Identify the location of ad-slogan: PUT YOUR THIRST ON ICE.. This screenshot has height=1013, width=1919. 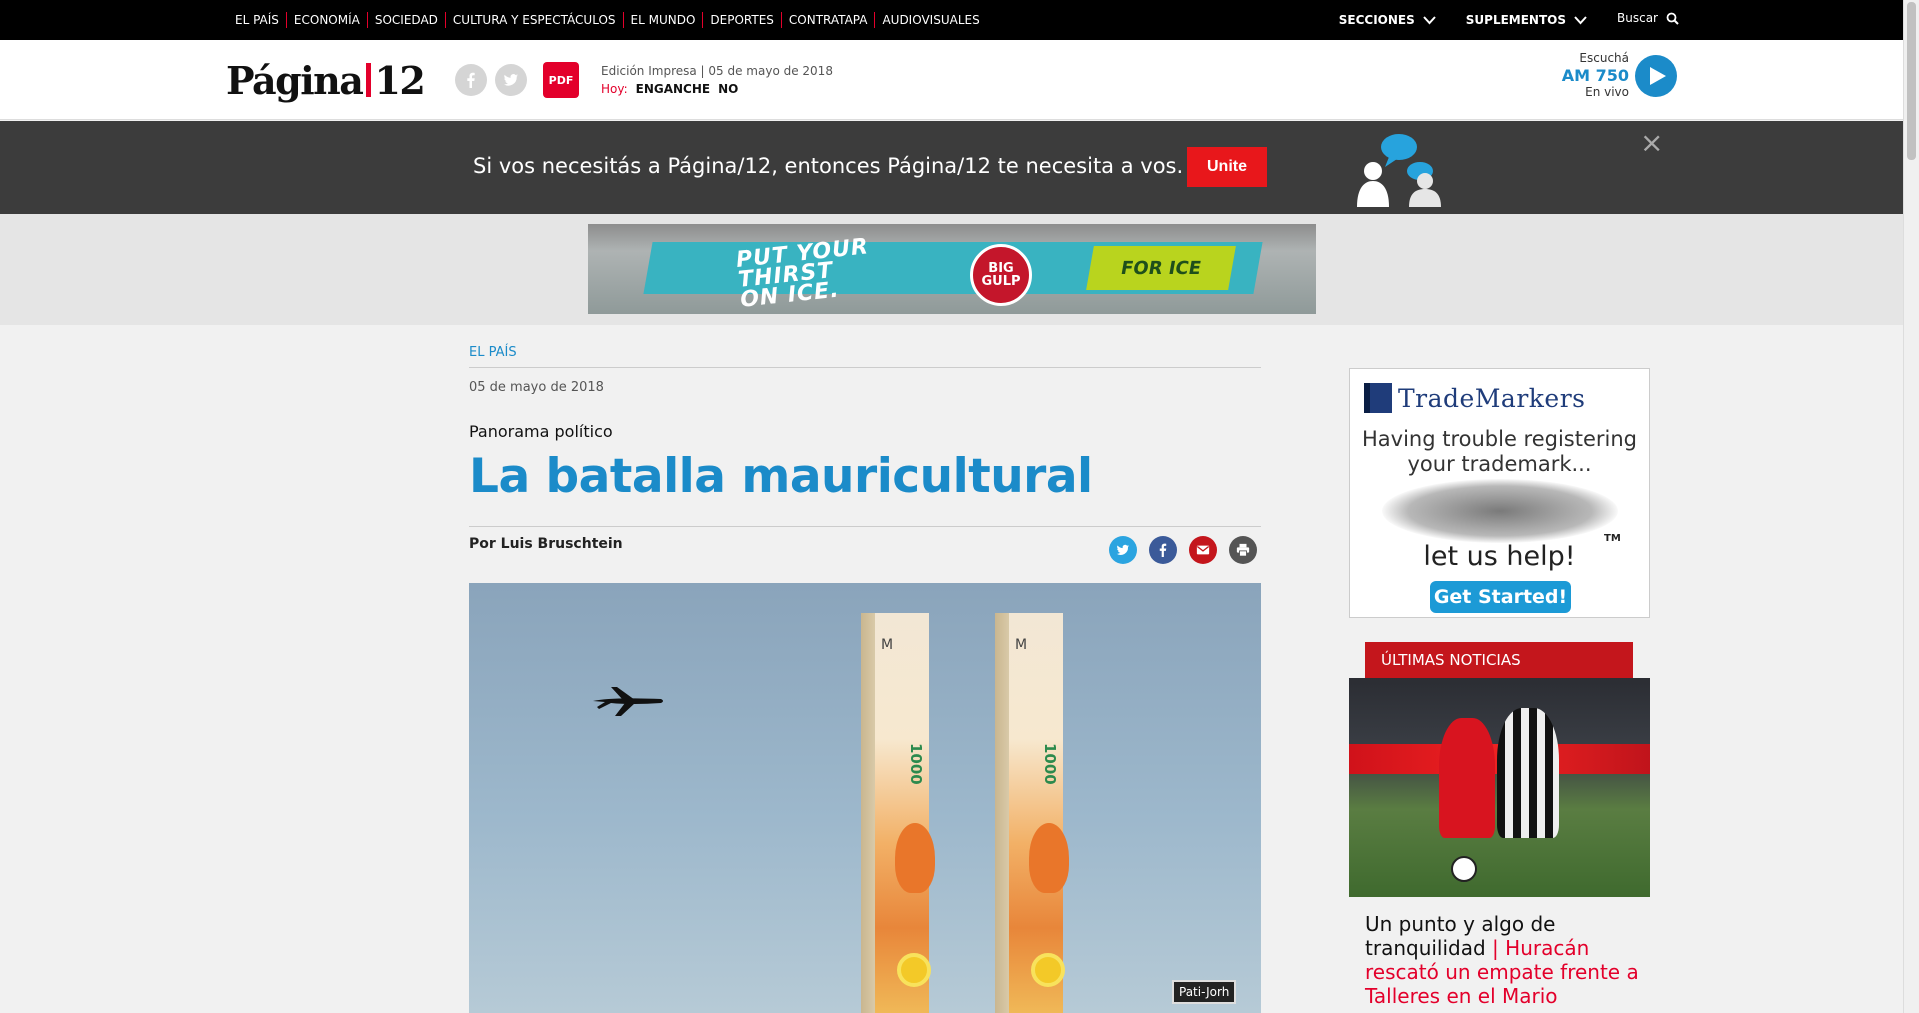
(804, 273).